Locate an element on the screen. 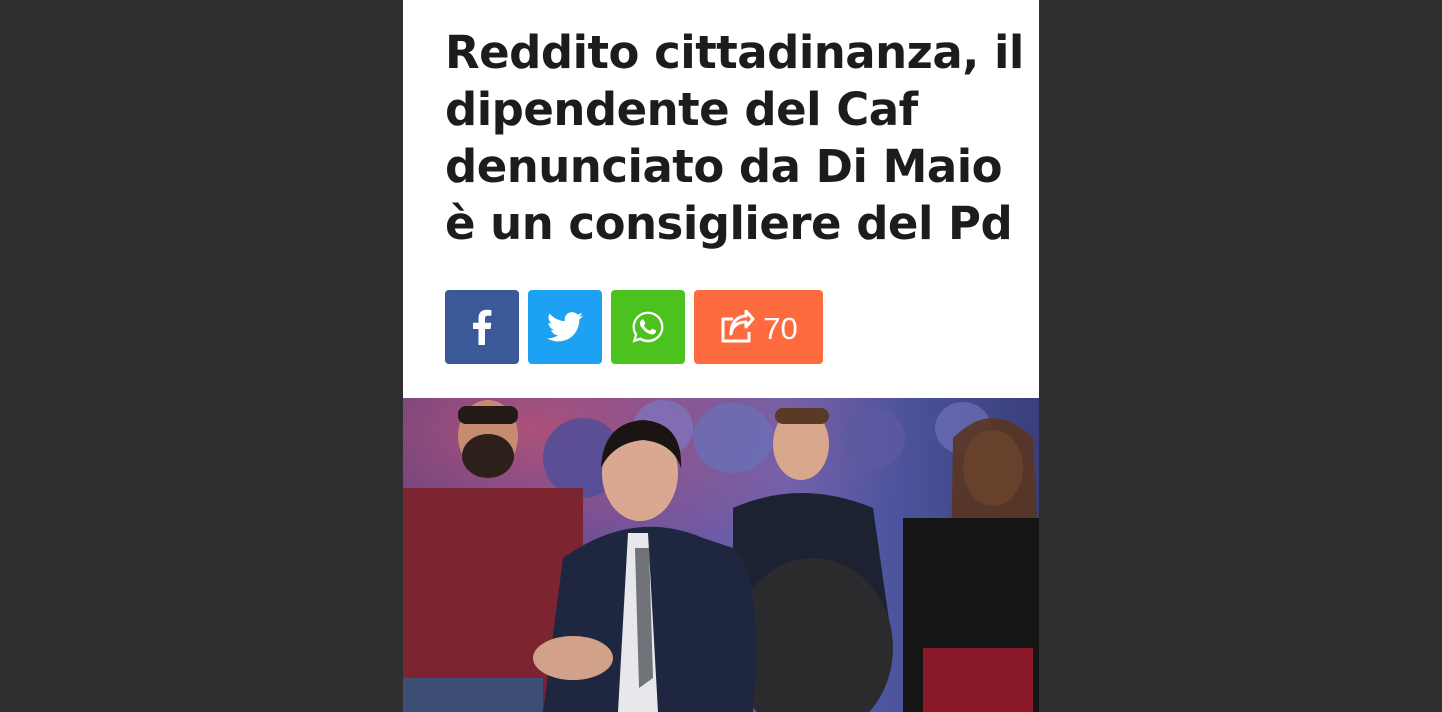 The image size is (1442, 712). whatsapp-icon is located at coordinates (648, 327).